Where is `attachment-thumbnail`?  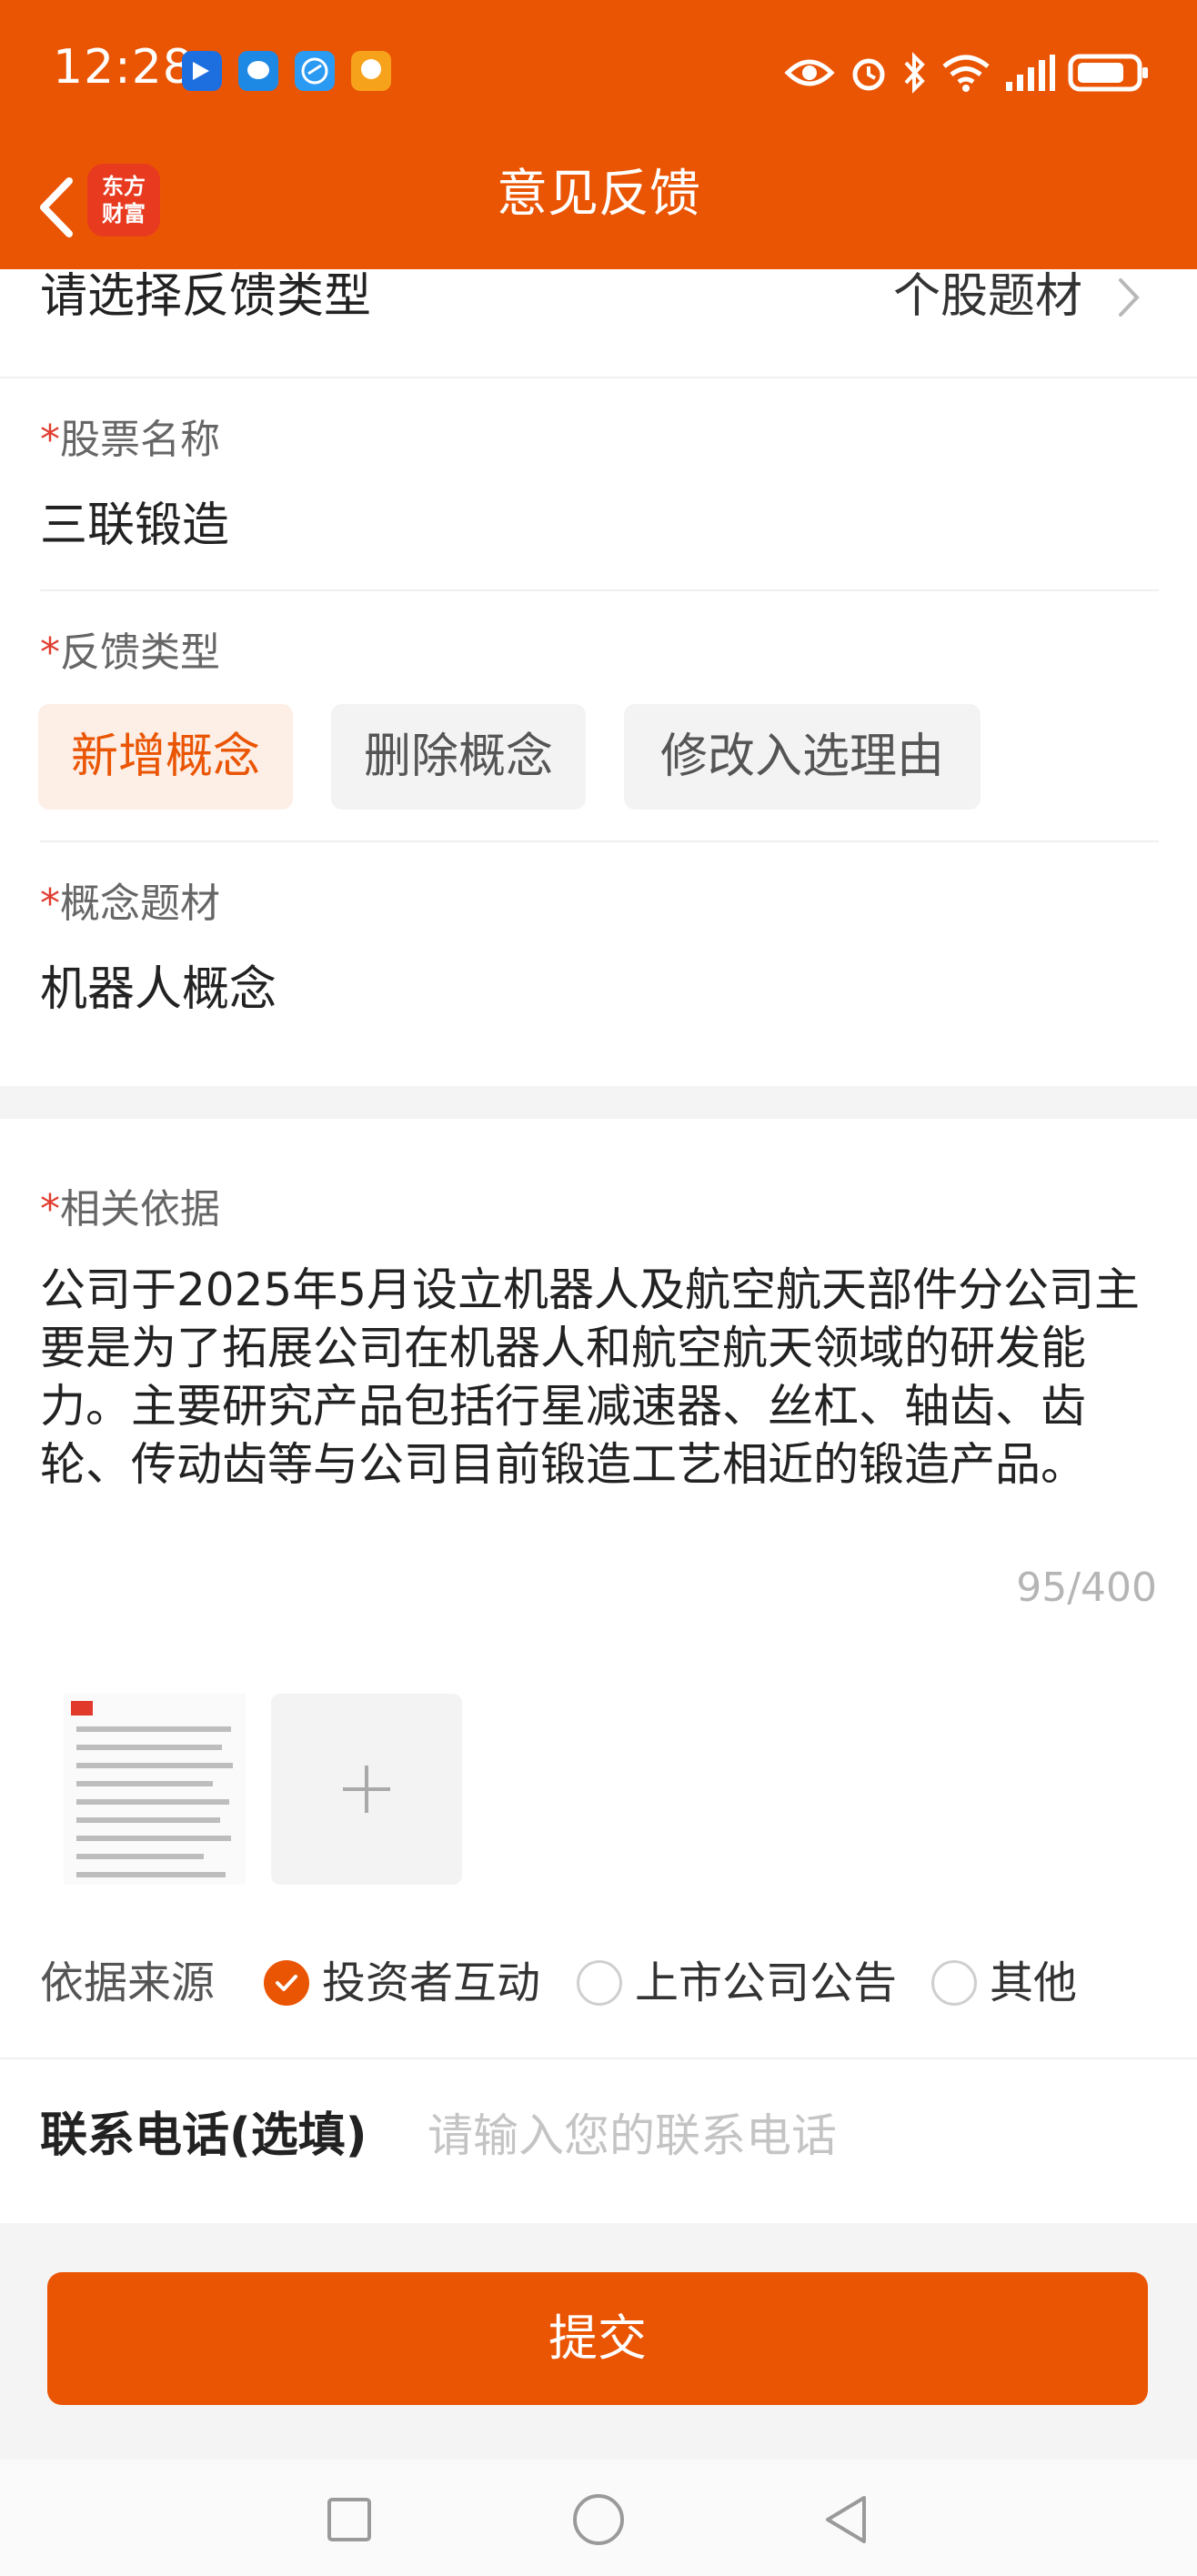
attachment-thumbnail is located at coordinates (155, 1789).